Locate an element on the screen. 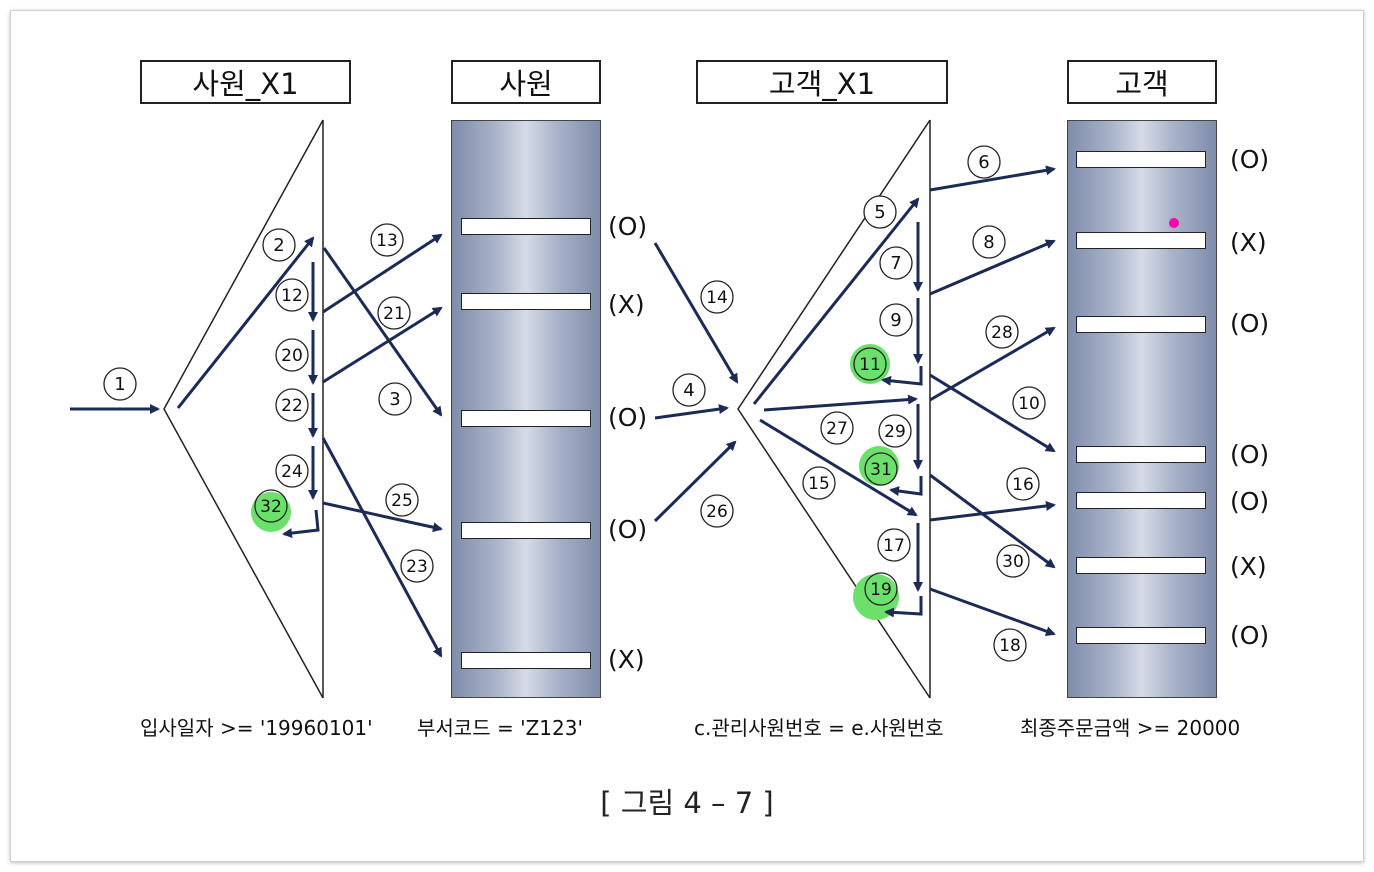 This screenshot has width=1374, height=872. step-label-18: 18 is located at coordinates (1010, 646).